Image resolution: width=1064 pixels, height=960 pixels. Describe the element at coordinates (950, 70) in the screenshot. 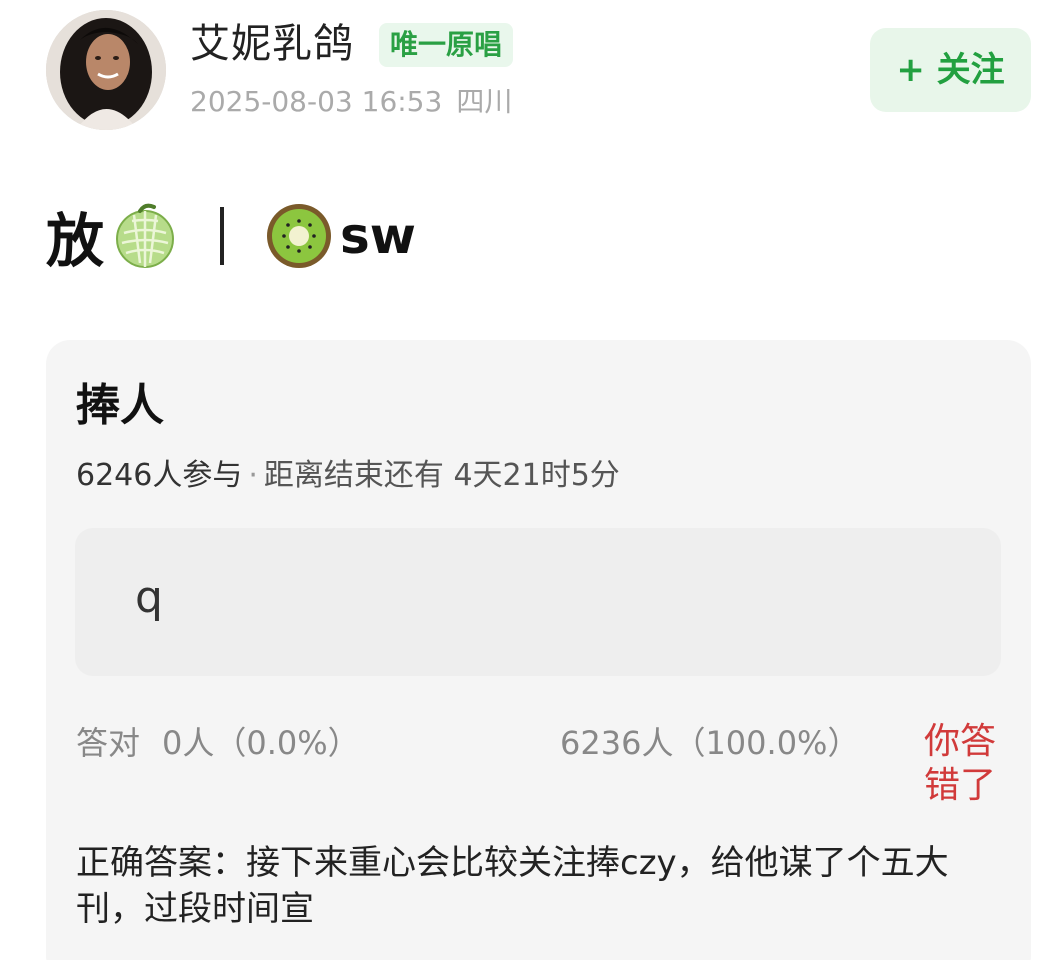

I see `follow-button: + 关注` at that location.